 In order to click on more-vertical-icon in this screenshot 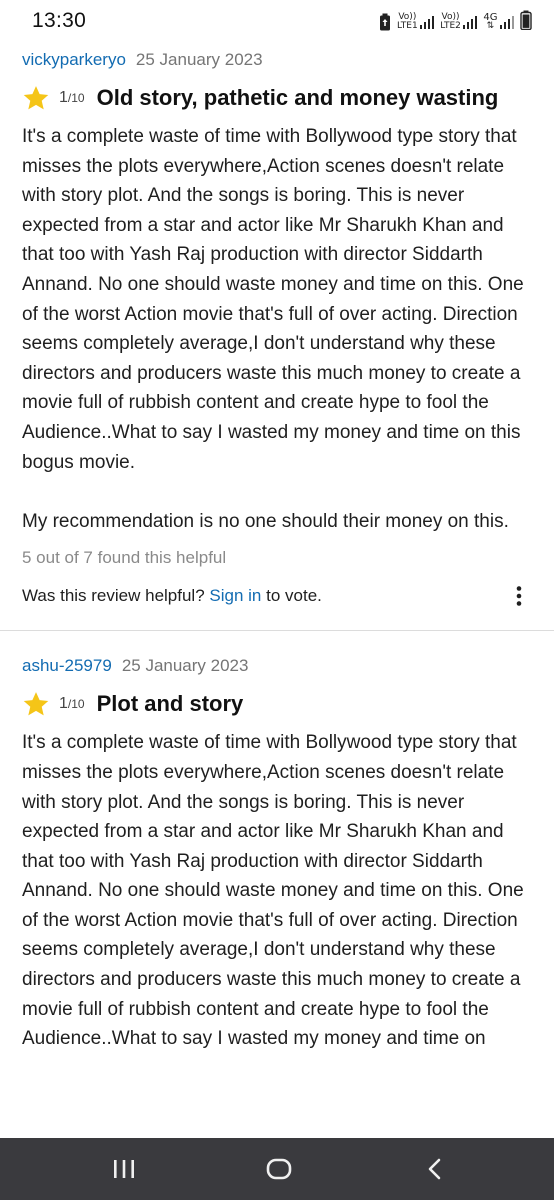, I will do `click(519, 596)`.